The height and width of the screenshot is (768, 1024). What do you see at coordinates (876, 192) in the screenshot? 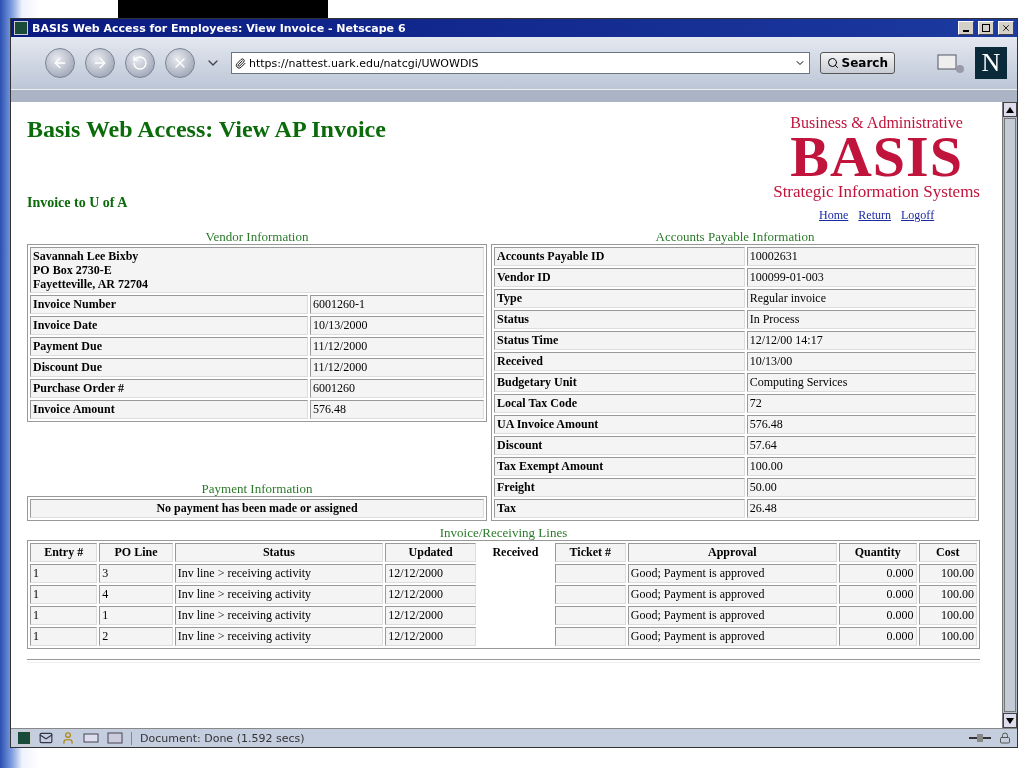
I see `logo-subtitle: Strategic Information Systems` at bounding box center [876, 192].